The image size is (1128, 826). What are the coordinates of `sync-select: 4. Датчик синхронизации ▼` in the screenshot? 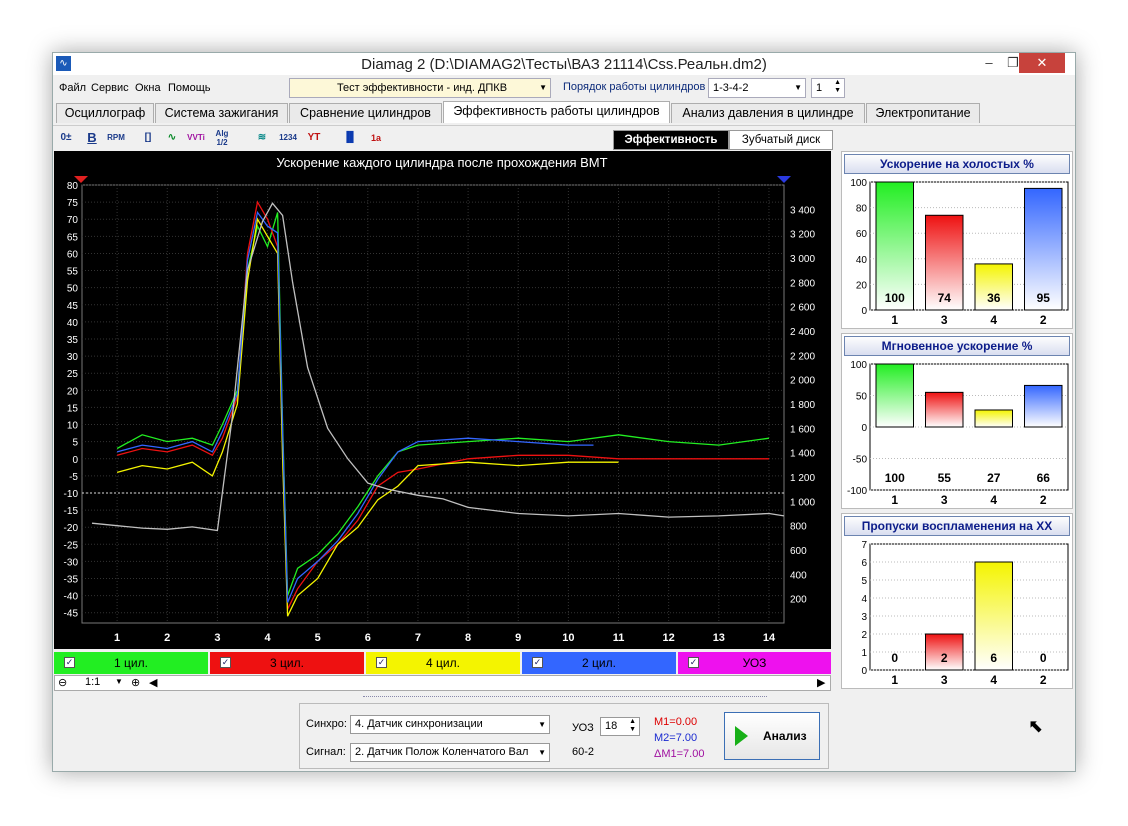 It's located at (450, 724).